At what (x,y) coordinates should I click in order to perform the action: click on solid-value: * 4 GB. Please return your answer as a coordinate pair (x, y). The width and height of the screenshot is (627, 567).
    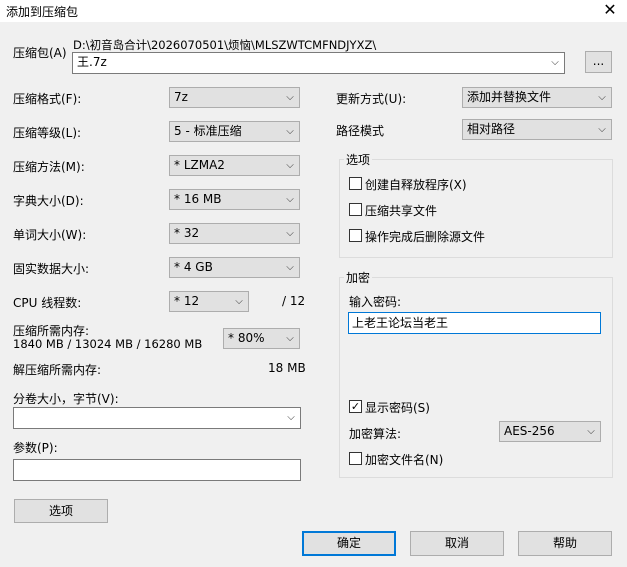
    Looking at the image, I should click on (193, 267).